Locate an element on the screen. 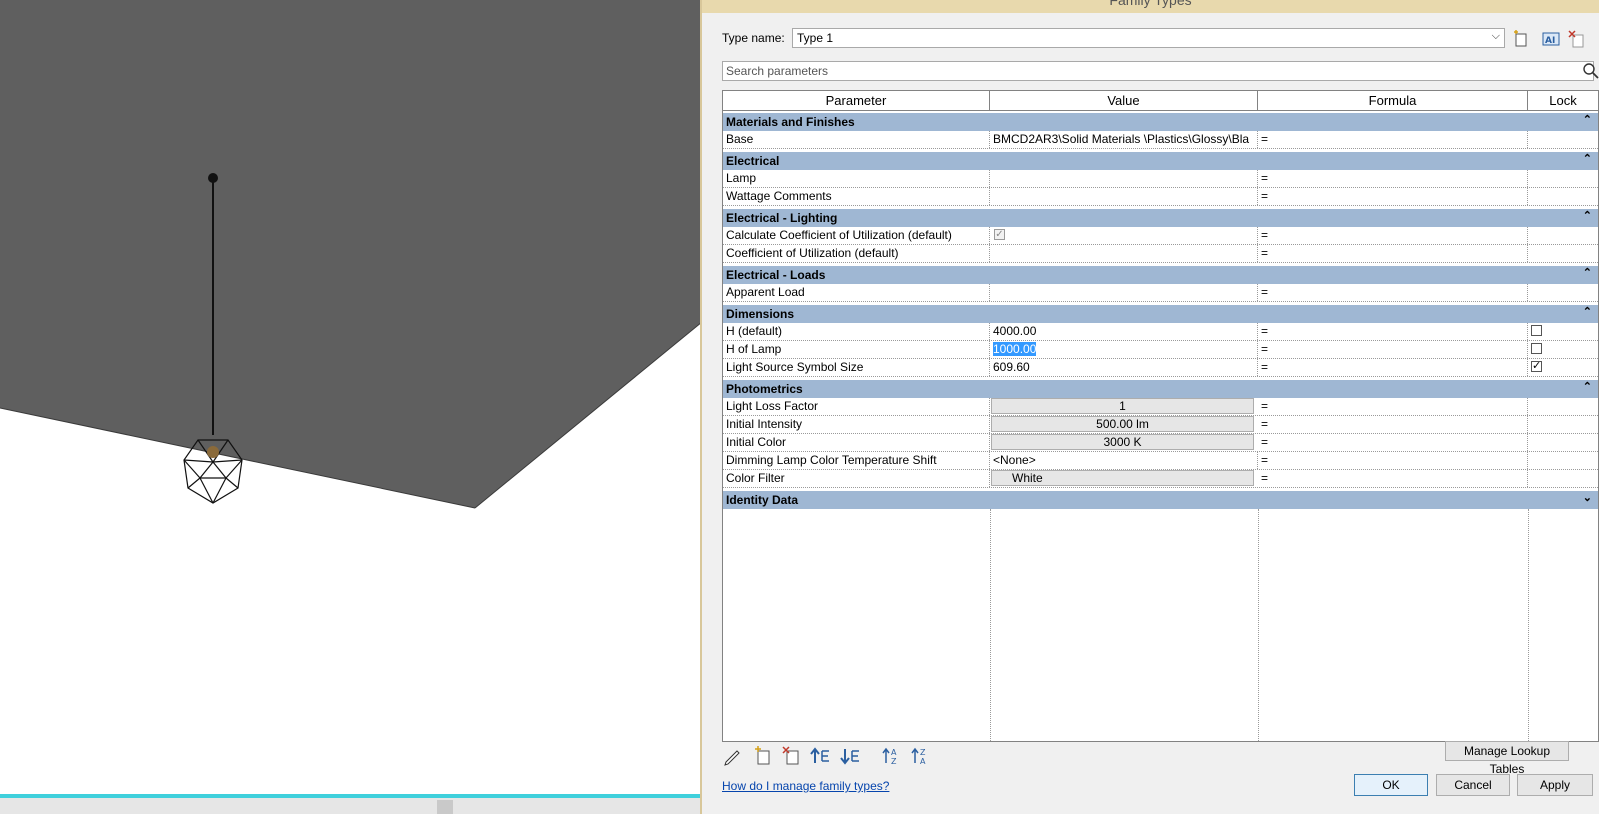 Image resolution: width=1599 pixels, height=814 pixels. param-row-h-of-lamp: H of Lamp 1000.00 = is located at coordinates (1160, 350).